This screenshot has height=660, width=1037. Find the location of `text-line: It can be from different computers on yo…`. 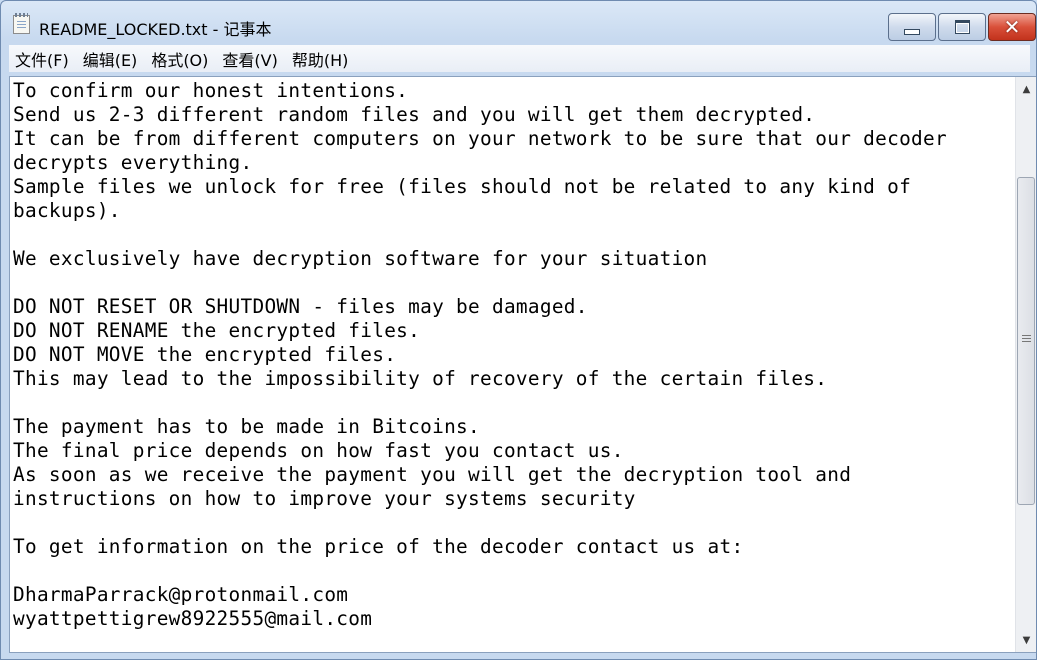

text-line: It can be from different computers on yo… is located at coordinates (480, 138).